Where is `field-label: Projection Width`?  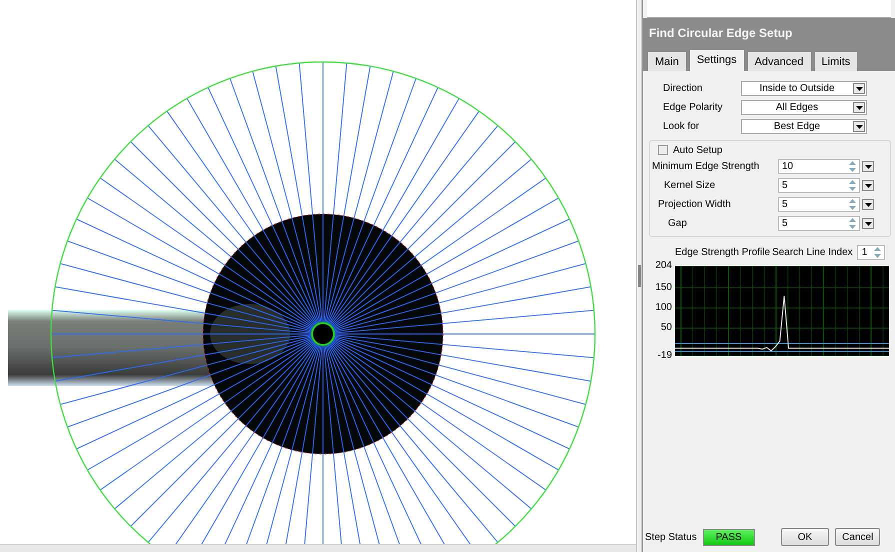 field-label: Projection Width is located at coordinates (694, 204).